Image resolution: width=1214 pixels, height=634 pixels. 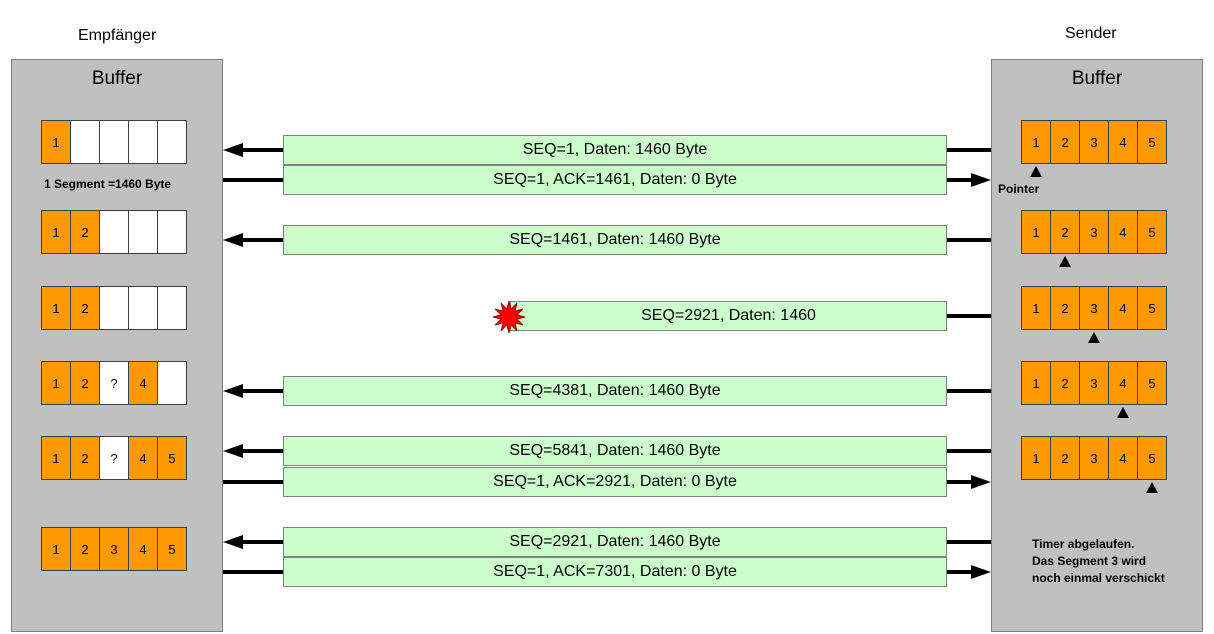 What do you see at coordinates (1097, 78) in the screenshot?
I see `sender-buffer-title: Buffer` at bounding box center [1097, 78].